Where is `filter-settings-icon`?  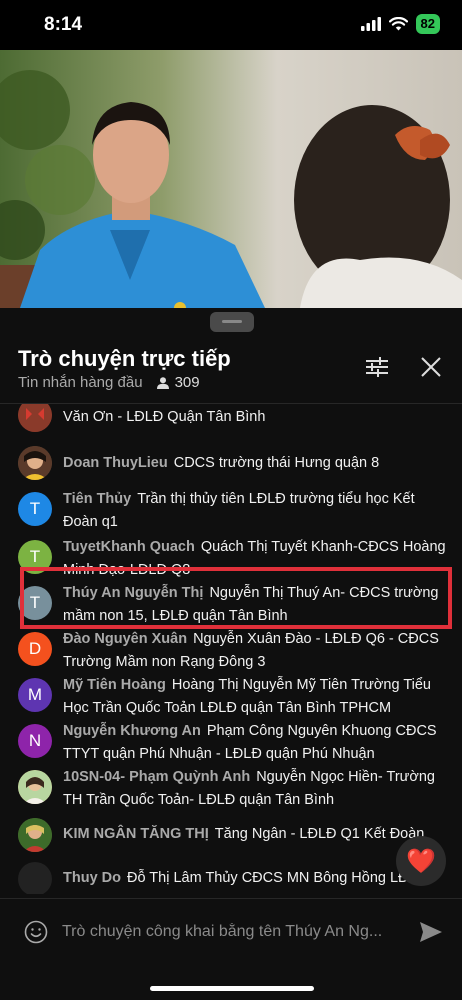
filter-settings-icon is located at coordinates (377, 367).